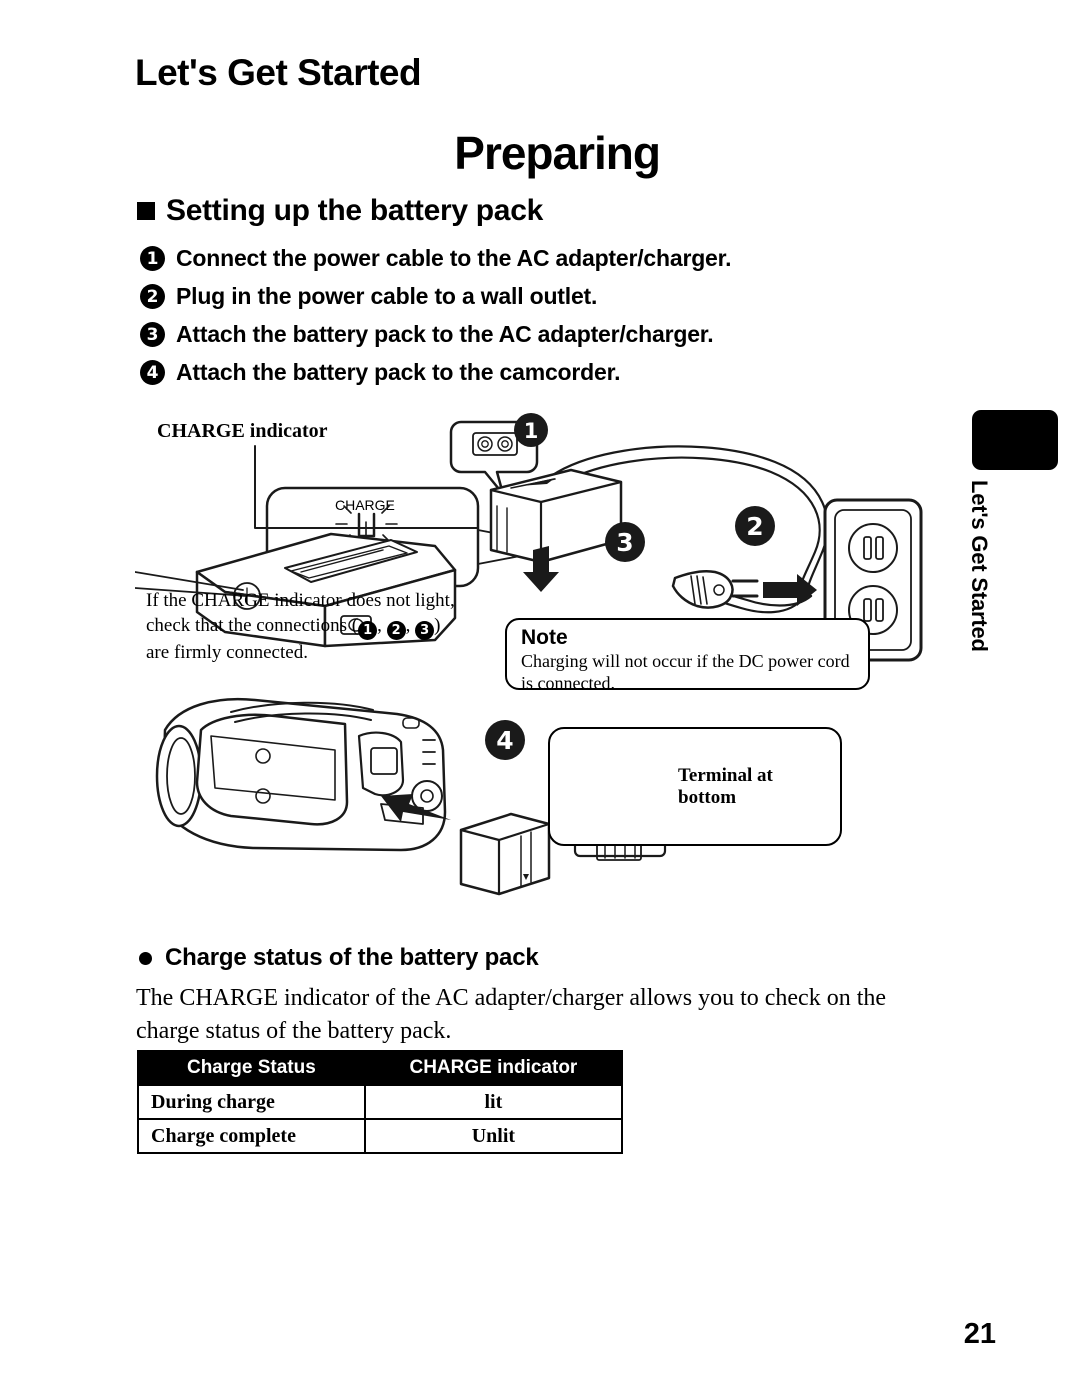 The image size is (1080, 1397). What do you see at coordinates (624, 542) in the screenshot?
I see `step-marker-3: 3` at bounding box center [624, 542].